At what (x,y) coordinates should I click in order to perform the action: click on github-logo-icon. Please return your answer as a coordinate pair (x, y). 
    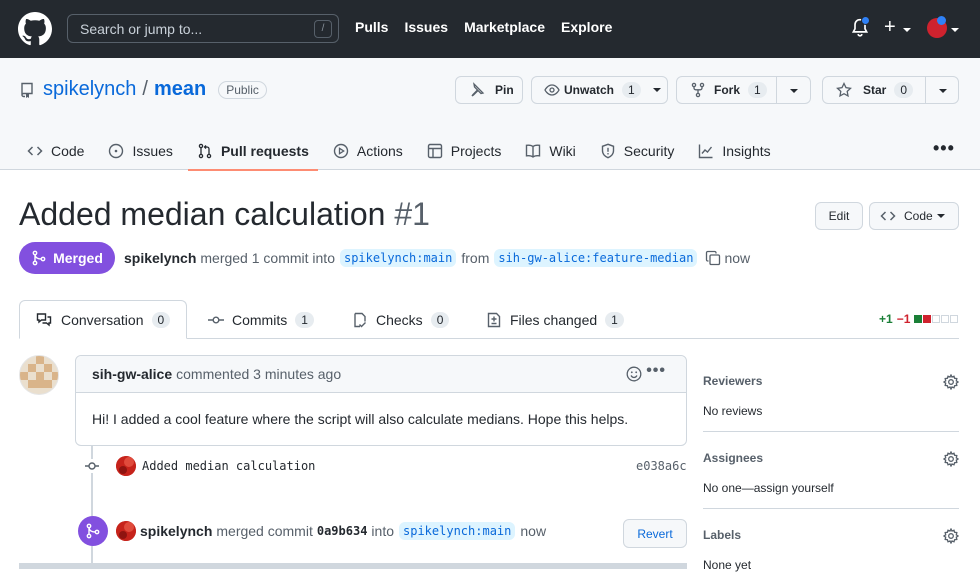
    Looking at the image, I should click on (35, 29).